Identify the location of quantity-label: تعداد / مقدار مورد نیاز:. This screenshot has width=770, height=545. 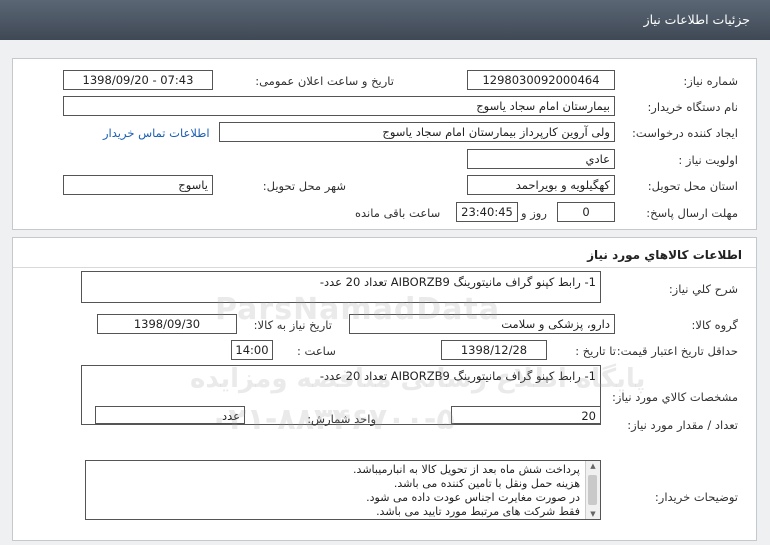
(682, 425).